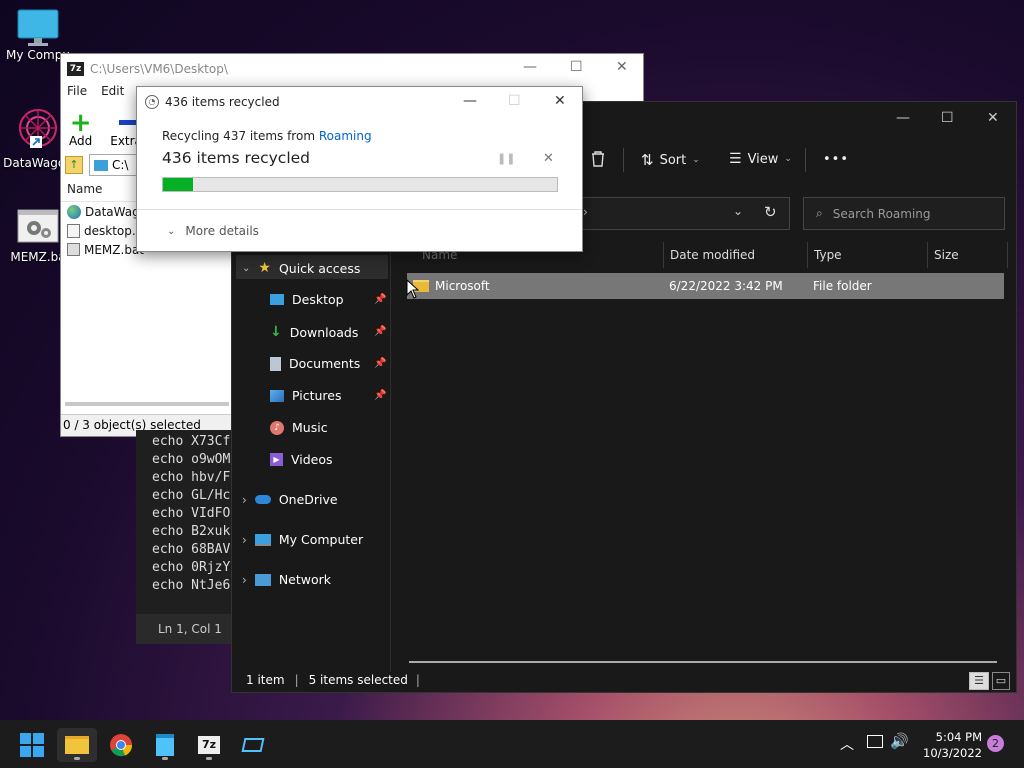  I want to click on search-icon: ⌕, so click(819, 213).